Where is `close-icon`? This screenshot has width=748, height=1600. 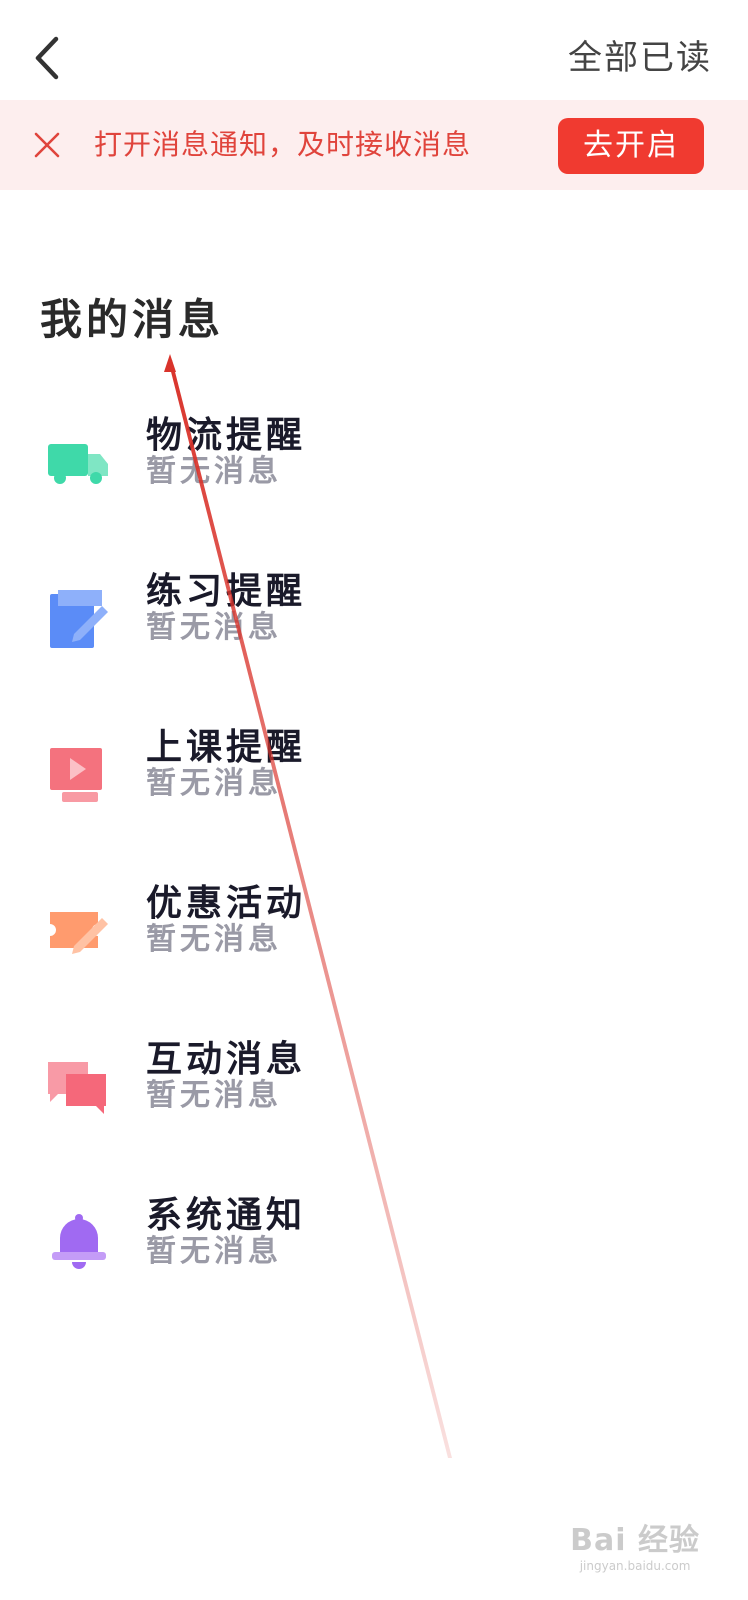
close-icon is located at coordinates (47, 145).